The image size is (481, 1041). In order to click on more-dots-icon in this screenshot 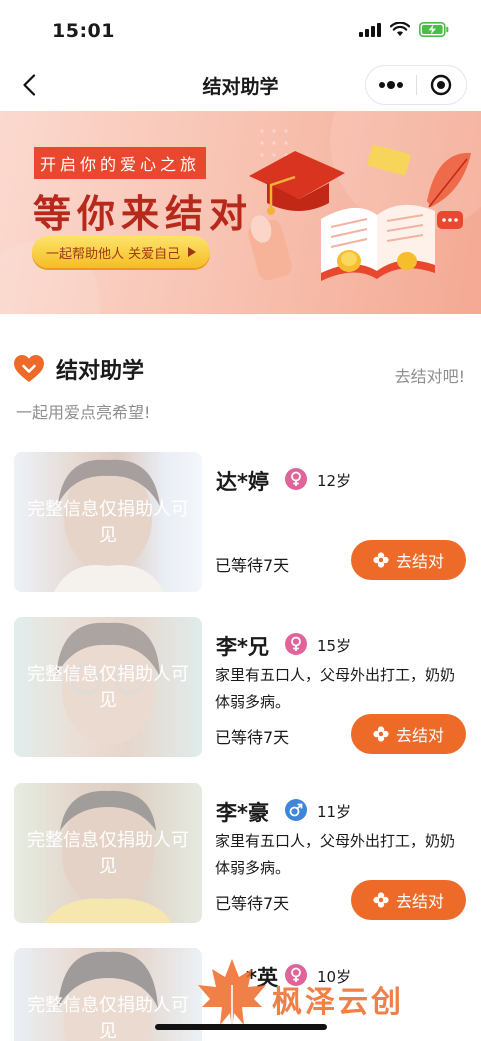, I will do `click(390, 85)`.